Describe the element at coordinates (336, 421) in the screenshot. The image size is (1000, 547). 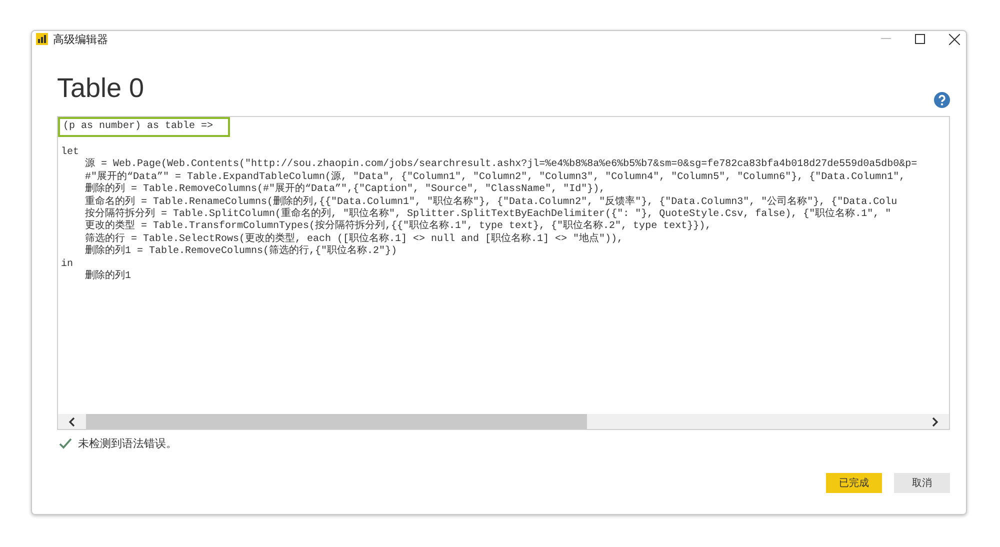
I see `scrollbar-thumb` at that location.